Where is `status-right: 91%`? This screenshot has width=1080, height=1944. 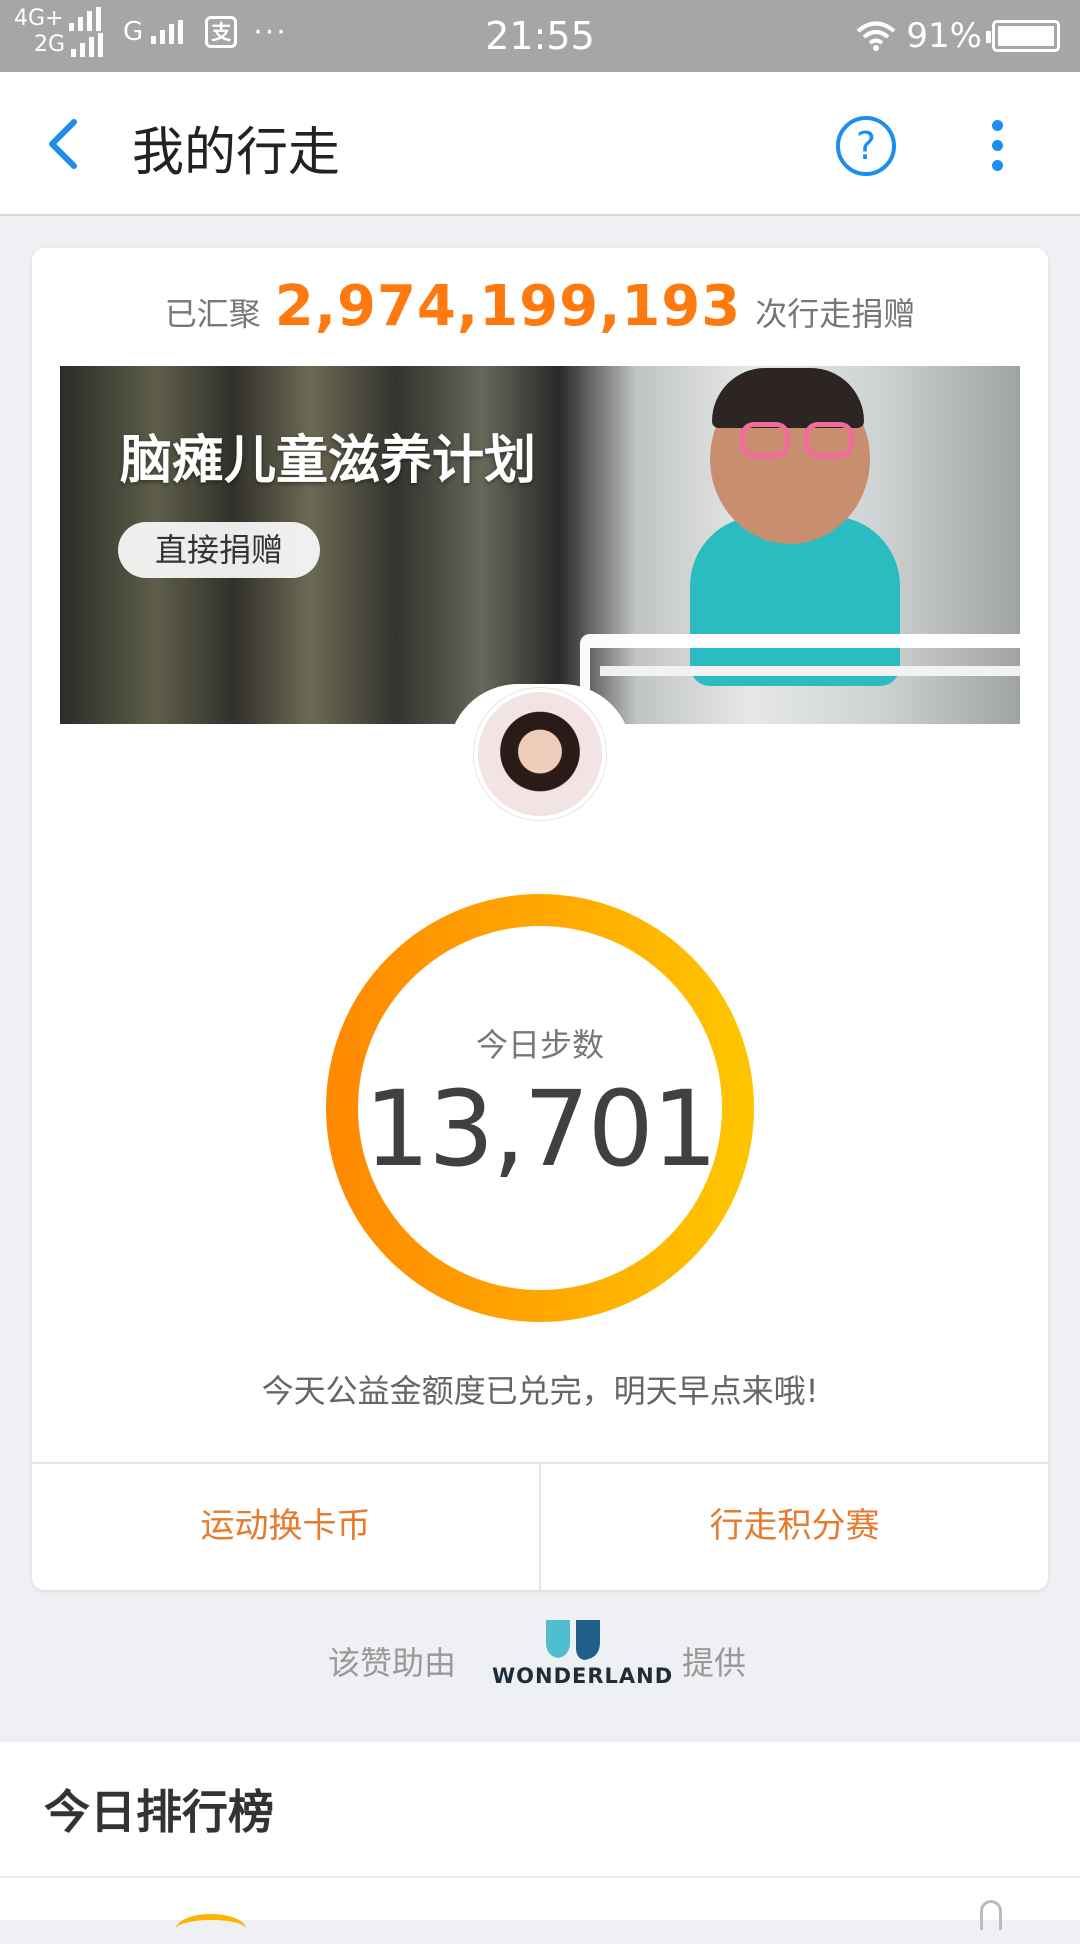 status-right: 91% is located at coordinates (958, 36).